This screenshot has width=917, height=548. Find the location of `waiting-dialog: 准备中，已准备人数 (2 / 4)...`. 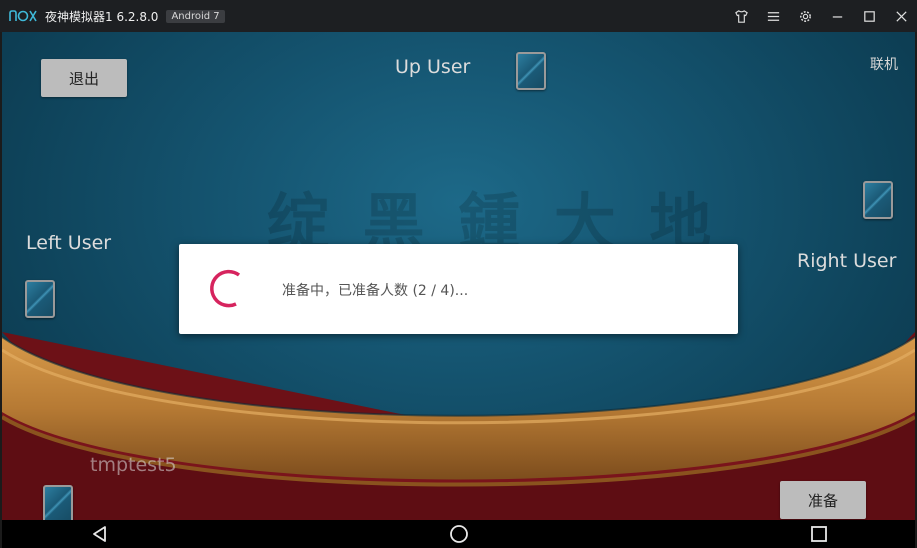

waiting-dialog: 准备中，已准备人数 (2 / 4)... is located at coordinates (458, 289).